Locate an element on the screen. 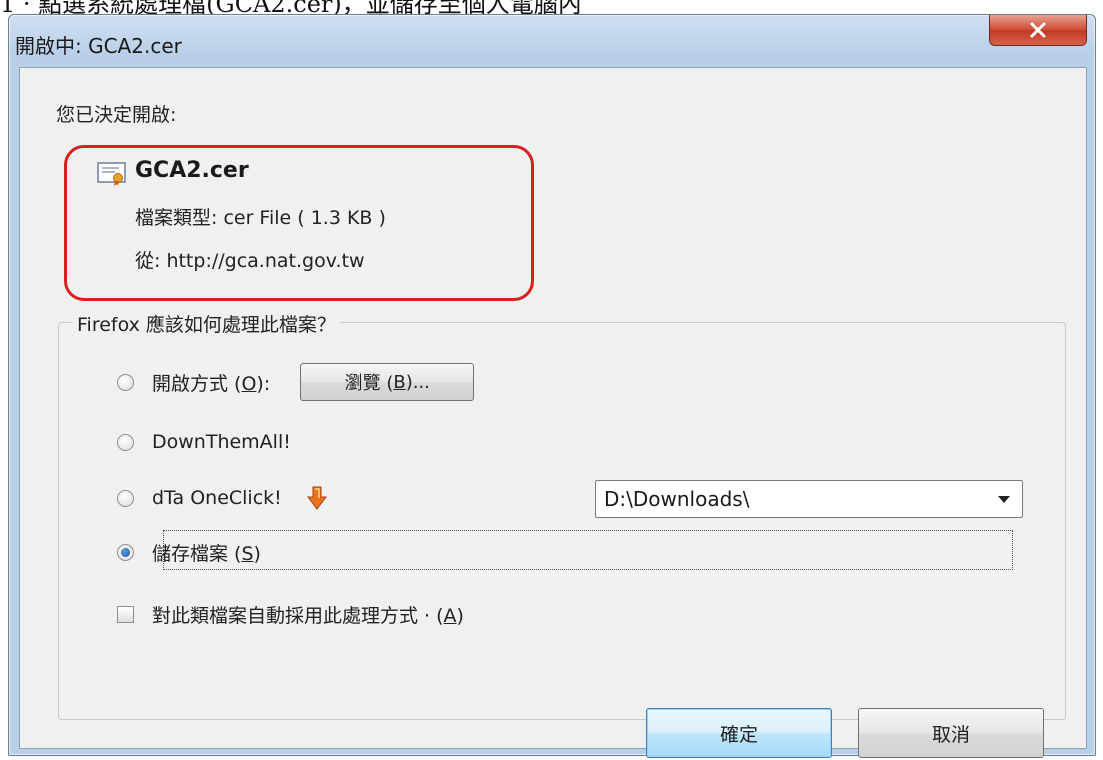 The width and height of the screenshot is (1103, 760). download-path-select: D:\Downloads\ is located at coordinates (809, 499).